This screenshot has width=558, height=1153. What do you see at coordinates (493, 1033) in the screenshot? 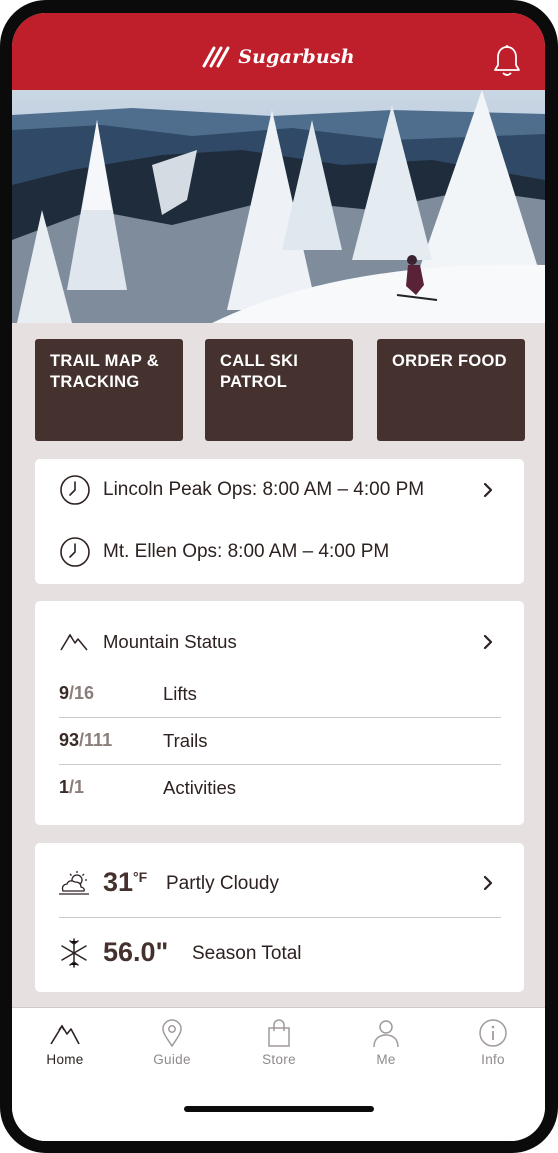
I see `info-icon` at bounding box center [493, 1033].